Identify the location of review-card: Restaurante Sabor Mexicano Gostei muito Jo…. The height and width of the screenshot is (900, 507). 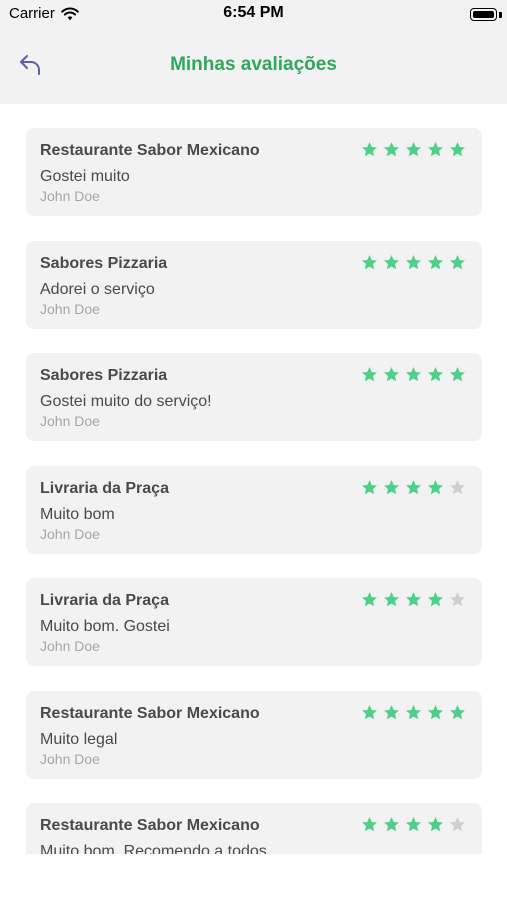
(254, 172).